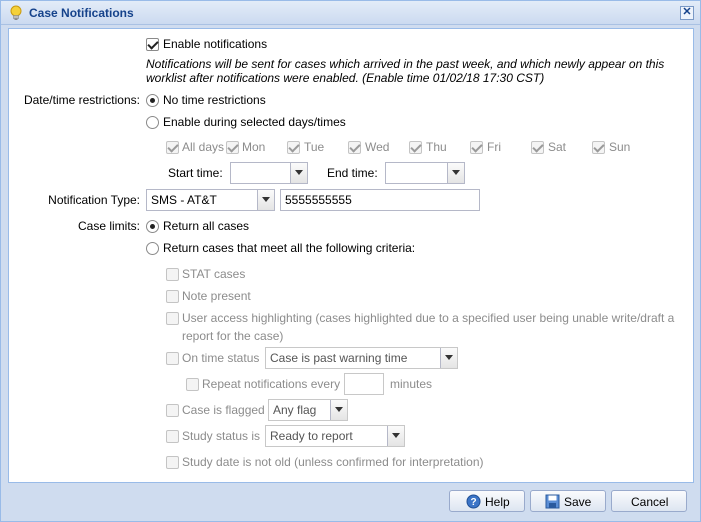  What do you see at coordinates (203, 147) in the screenshot?
I see `all-days-label: All days` at bounding box center [203, 147].